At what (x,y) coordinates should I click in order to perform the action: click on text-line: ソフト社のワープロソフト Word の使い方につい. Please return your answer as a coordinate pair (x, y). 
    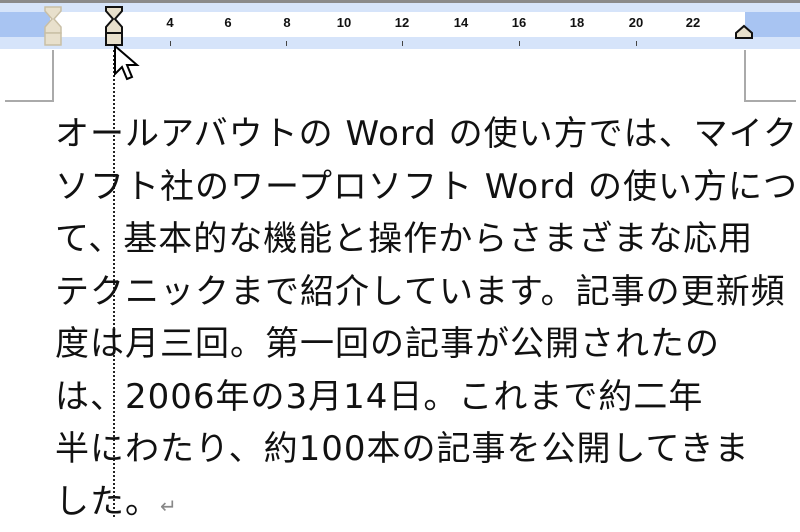
    Looking at the image, I should click on (427, 186).